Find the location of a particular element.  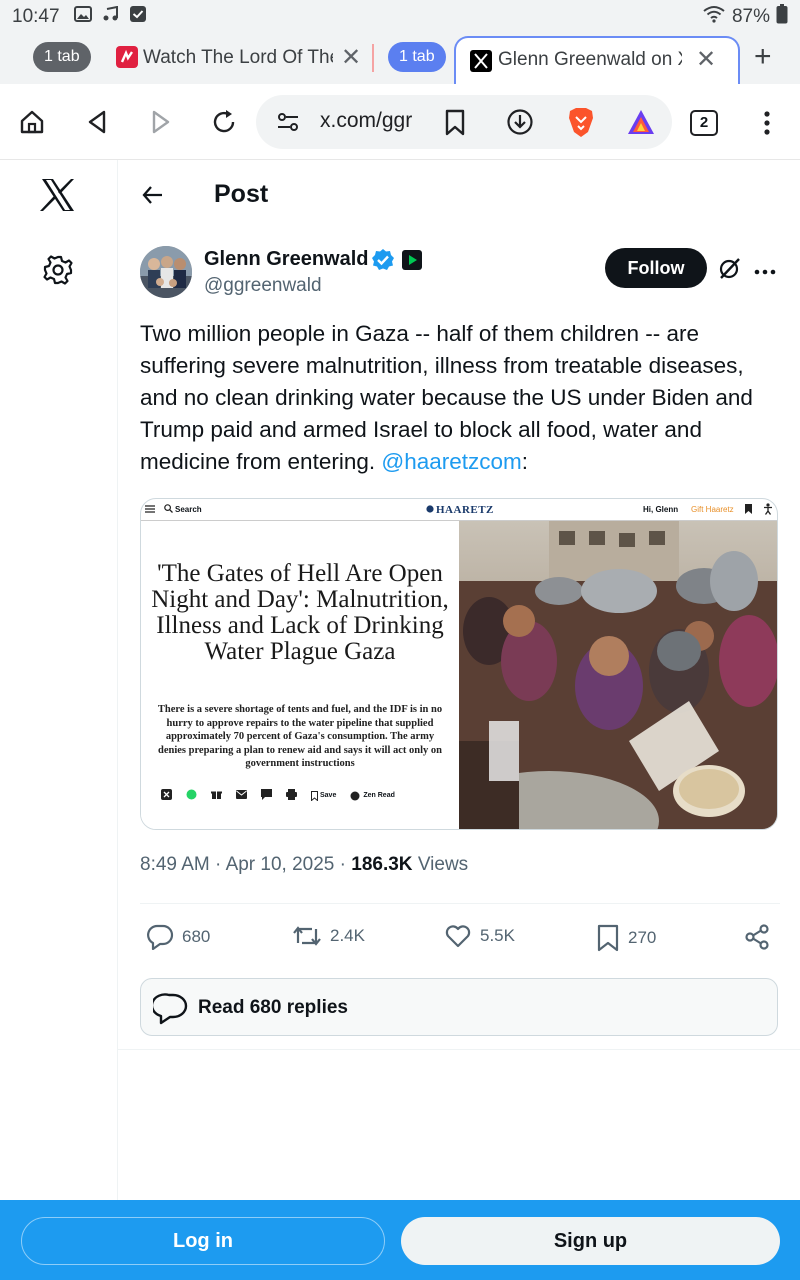

forward-icon is located at coordinates (160, 122).